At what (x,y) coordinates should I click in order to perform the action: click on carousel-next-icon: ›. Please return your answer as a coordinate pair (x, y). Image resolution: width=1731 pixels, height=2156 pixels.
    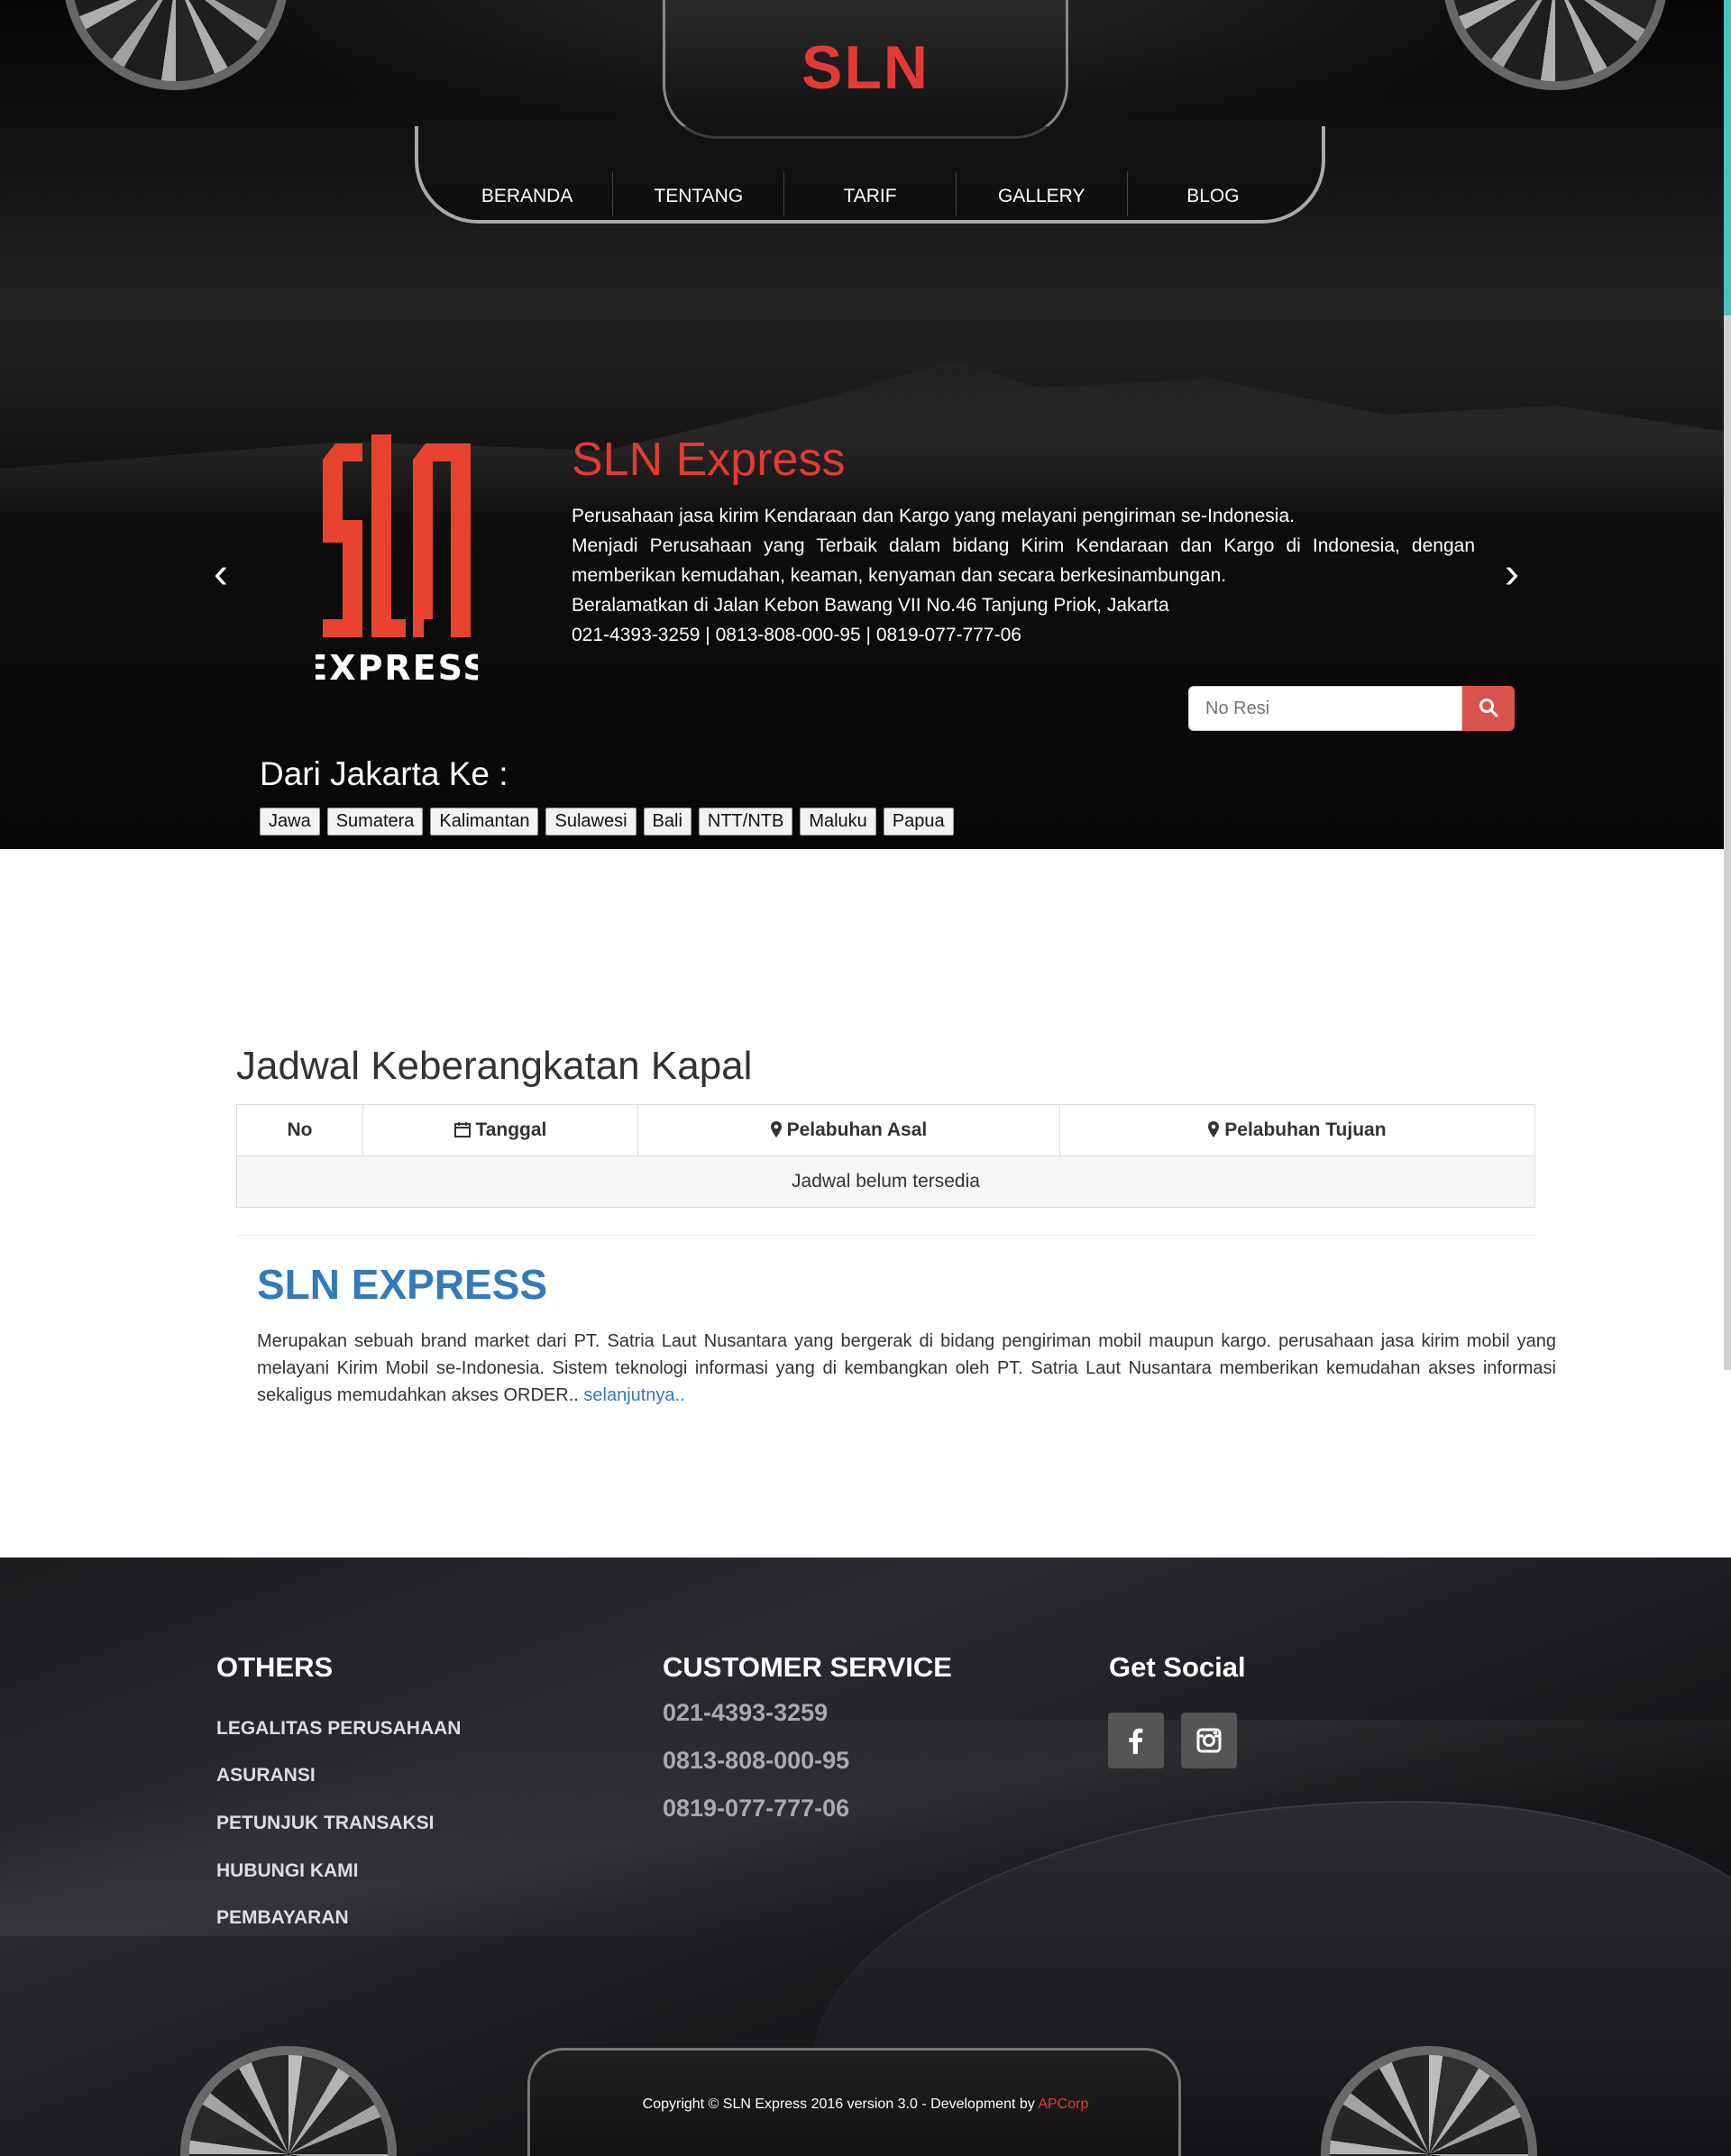
    Looking at the image, I should click on (1512, 574).